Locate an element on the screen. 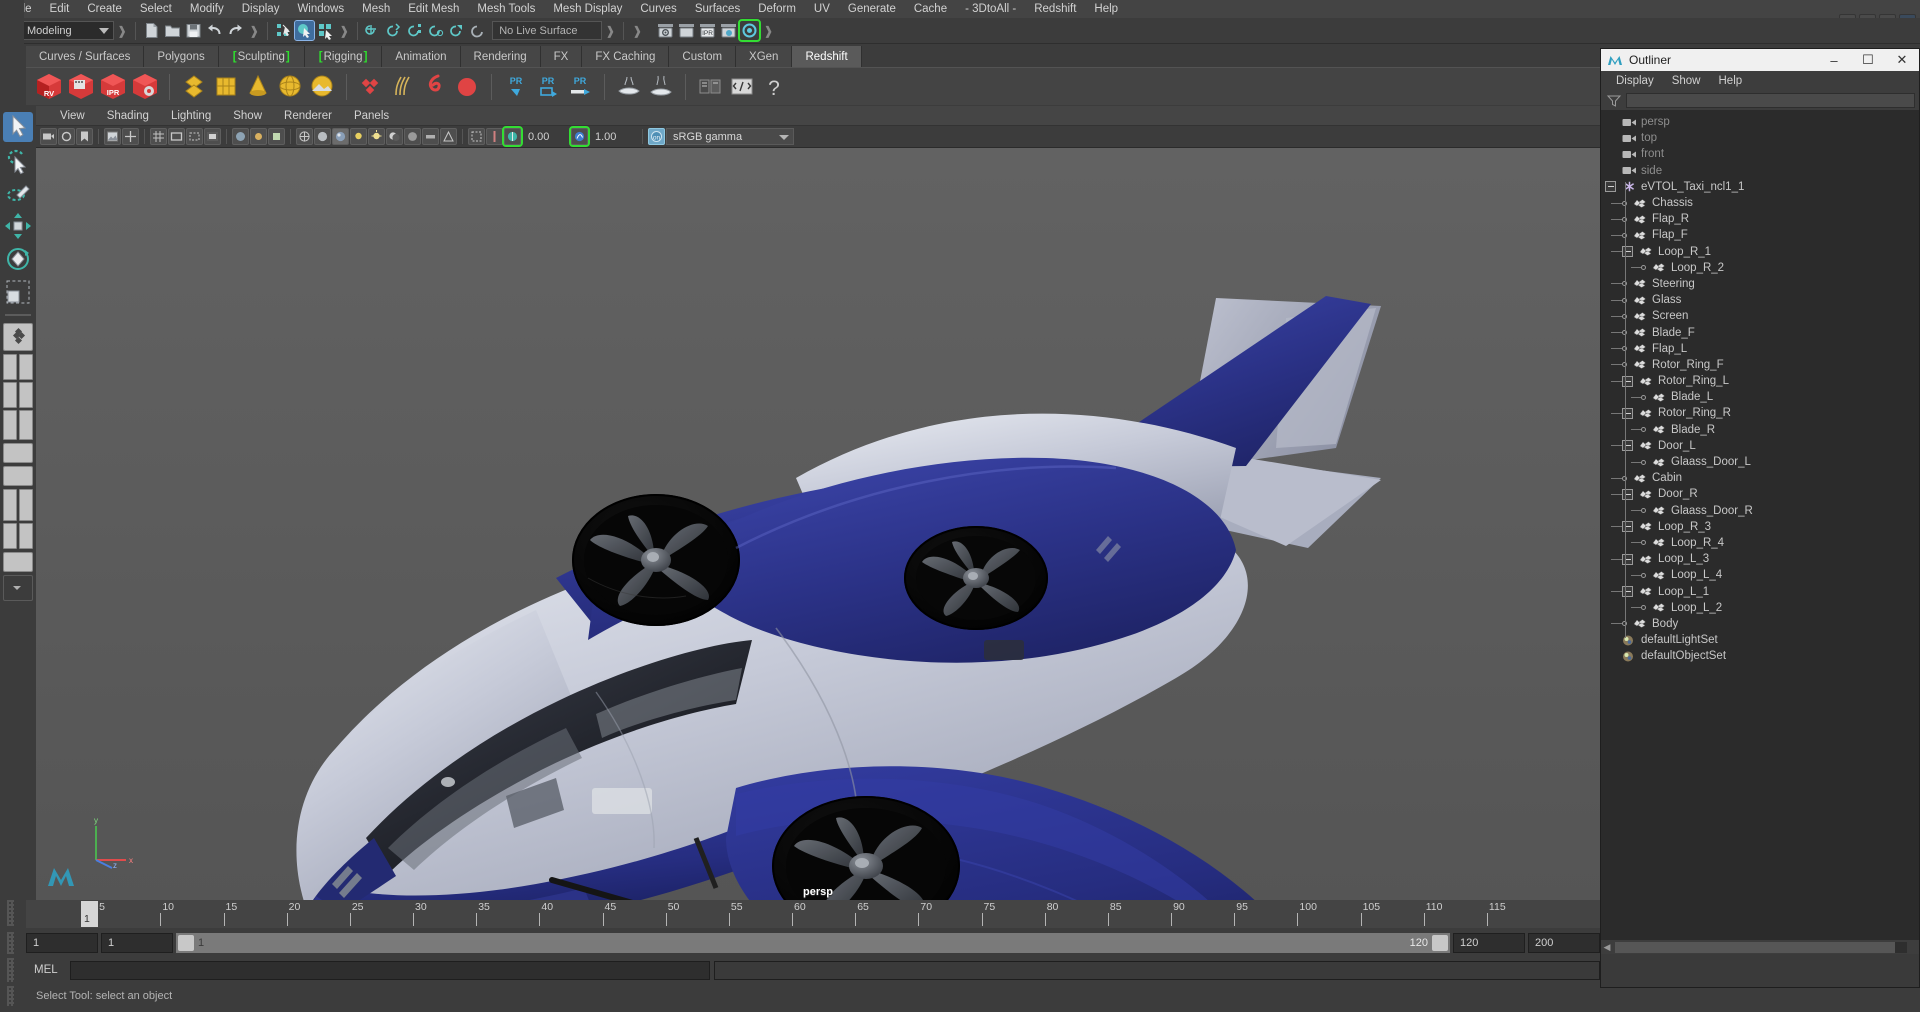 The width and height of the screenshot is (1920, 1012). chevron-right-icon: ❱ is located at coordinates (637, 31).